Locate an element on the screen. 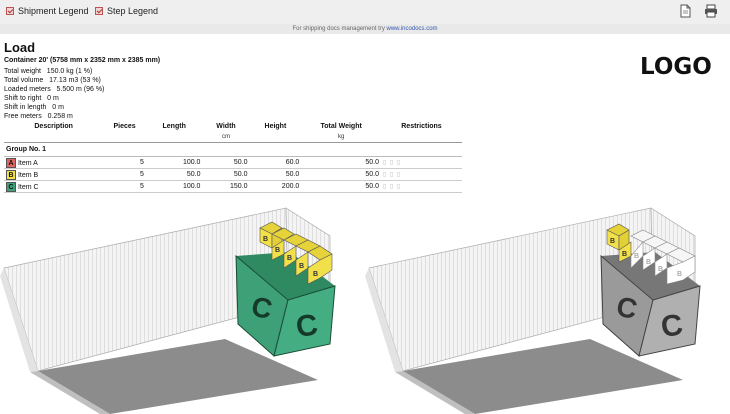 This screenshot has height=414, width=730. group-row: Group No. 1 is located at coordinates (233, 149).